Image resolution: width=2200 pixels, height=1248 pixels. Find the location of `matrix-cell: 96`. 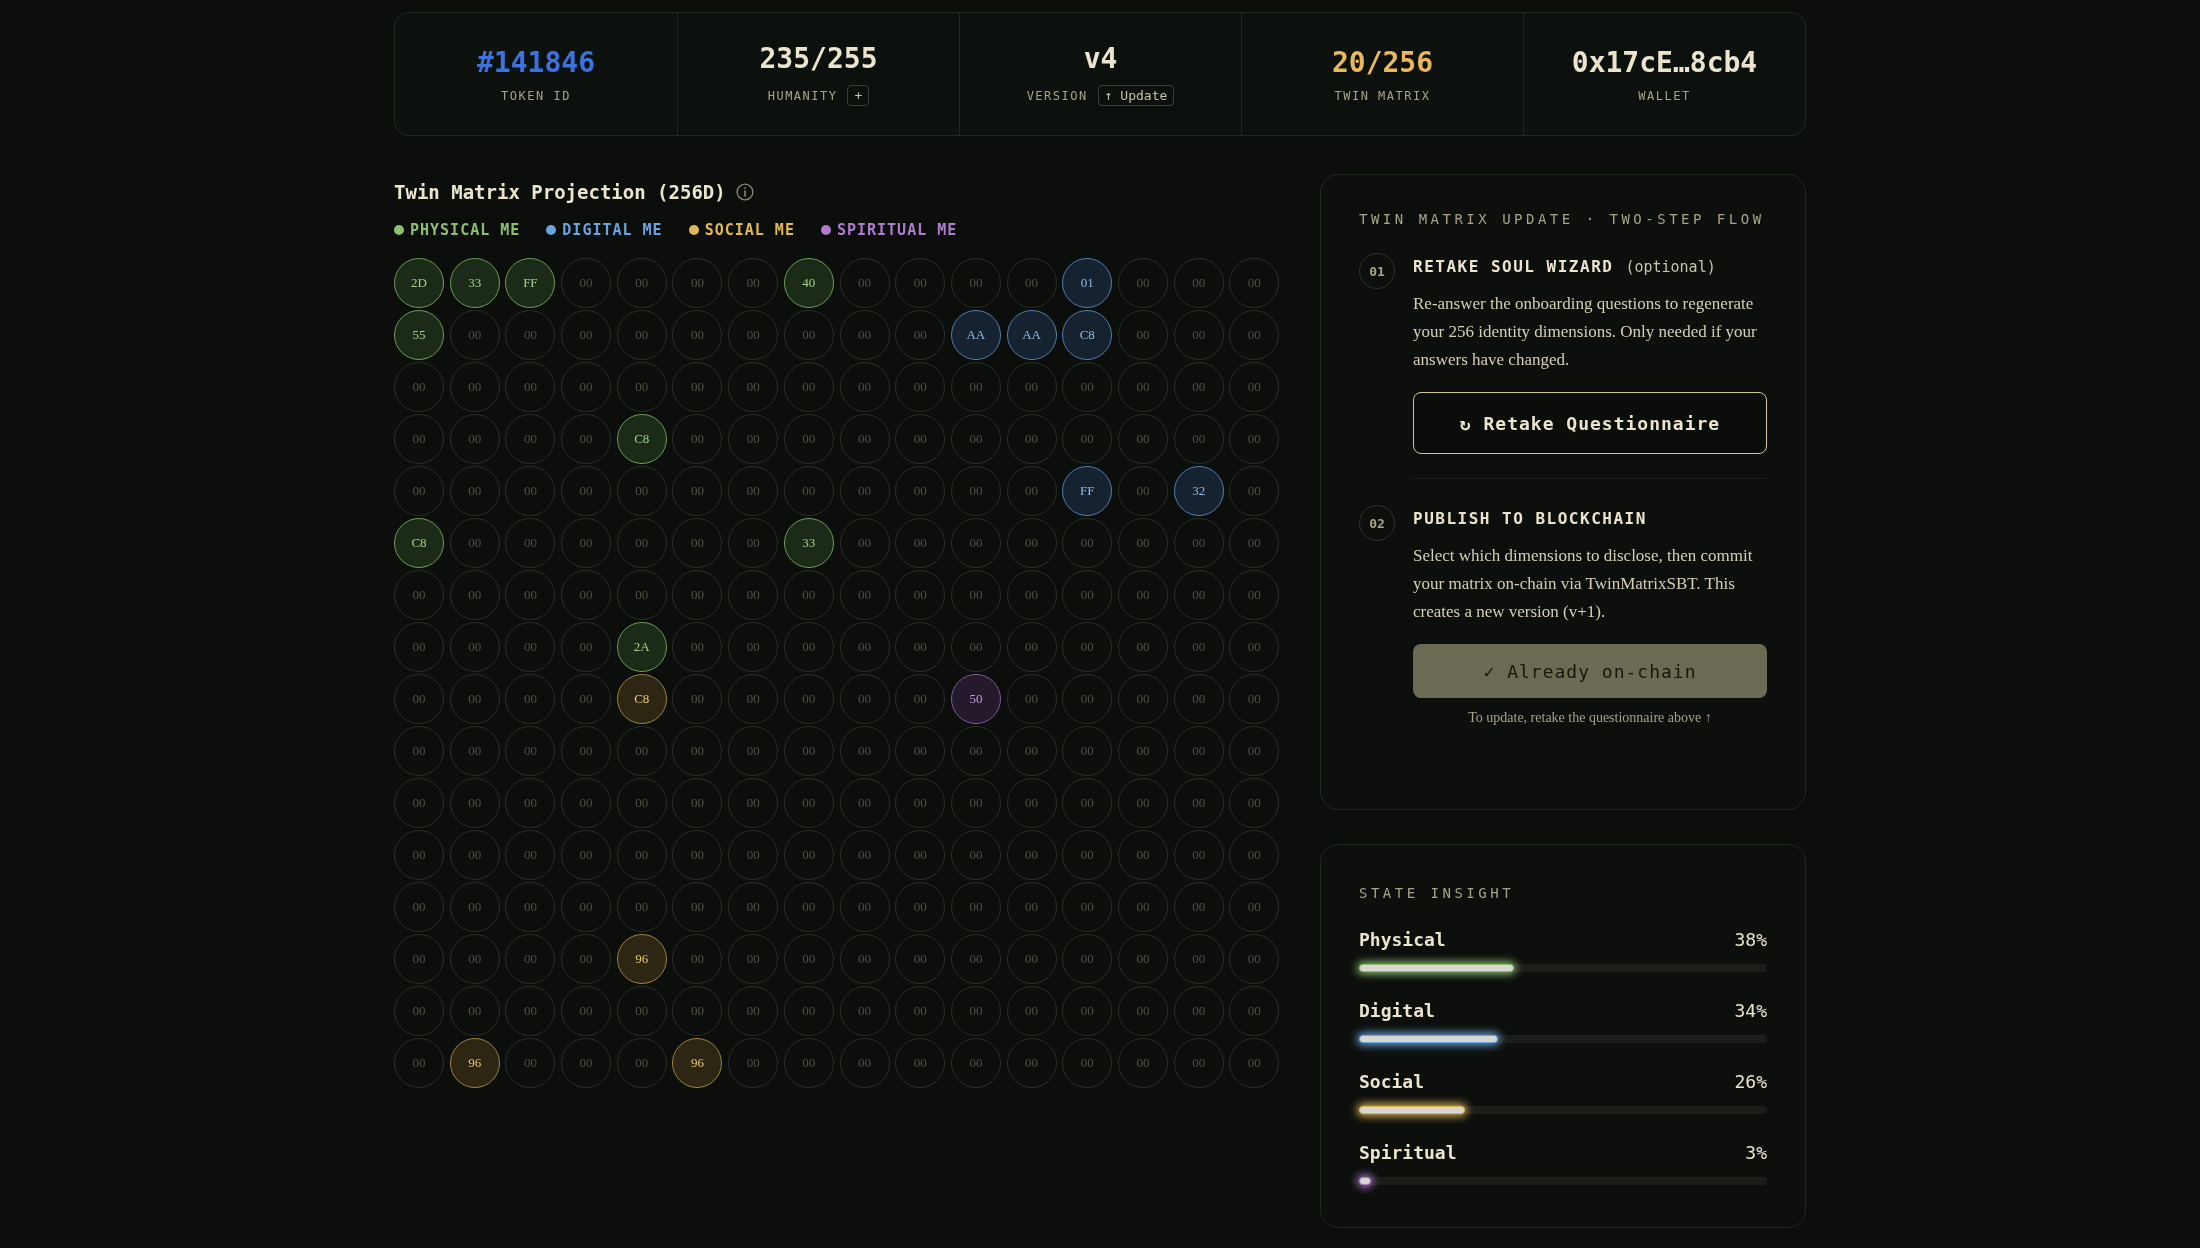

matrix-cell: 96 is located at coordinates (697, 1063).